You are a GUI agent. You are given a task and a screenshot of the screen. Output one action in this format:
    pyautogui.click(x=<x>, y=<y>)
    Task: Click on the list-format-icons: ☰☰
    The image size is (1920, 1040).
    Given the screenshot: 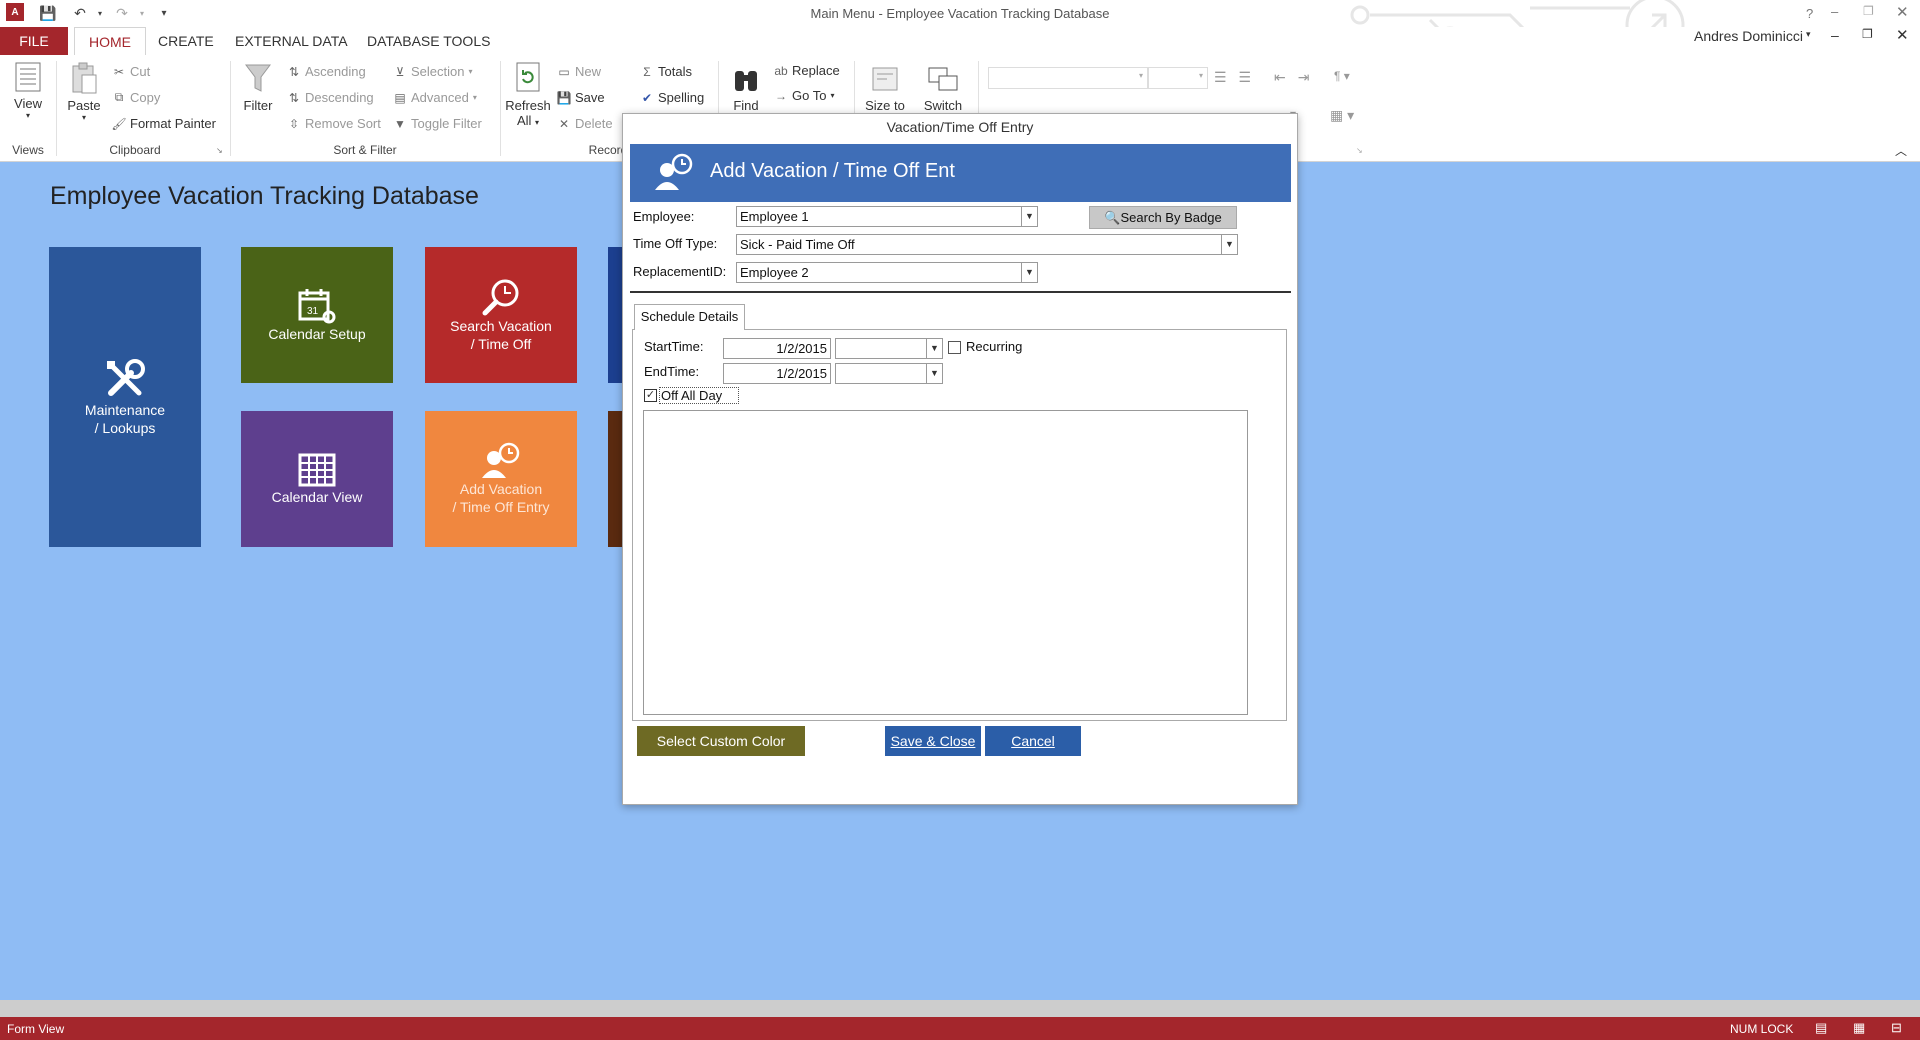 What is the action you would take?
    pyautogui.click(x=1238, y=77)
    